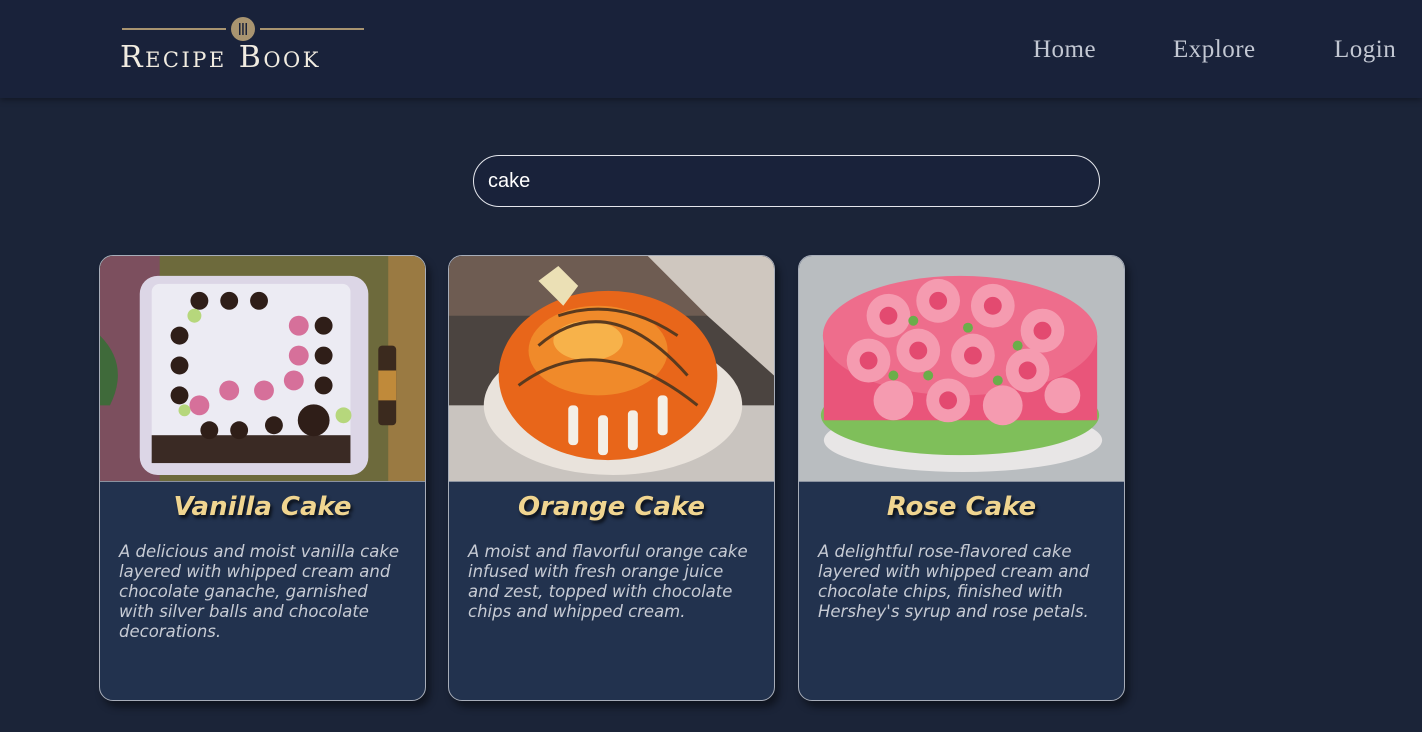 This screenshot has height=732, width=1422. Describe the element at coordinates (262, 369) in the screenshot. I see `vanilla-cake-photo` at that location.